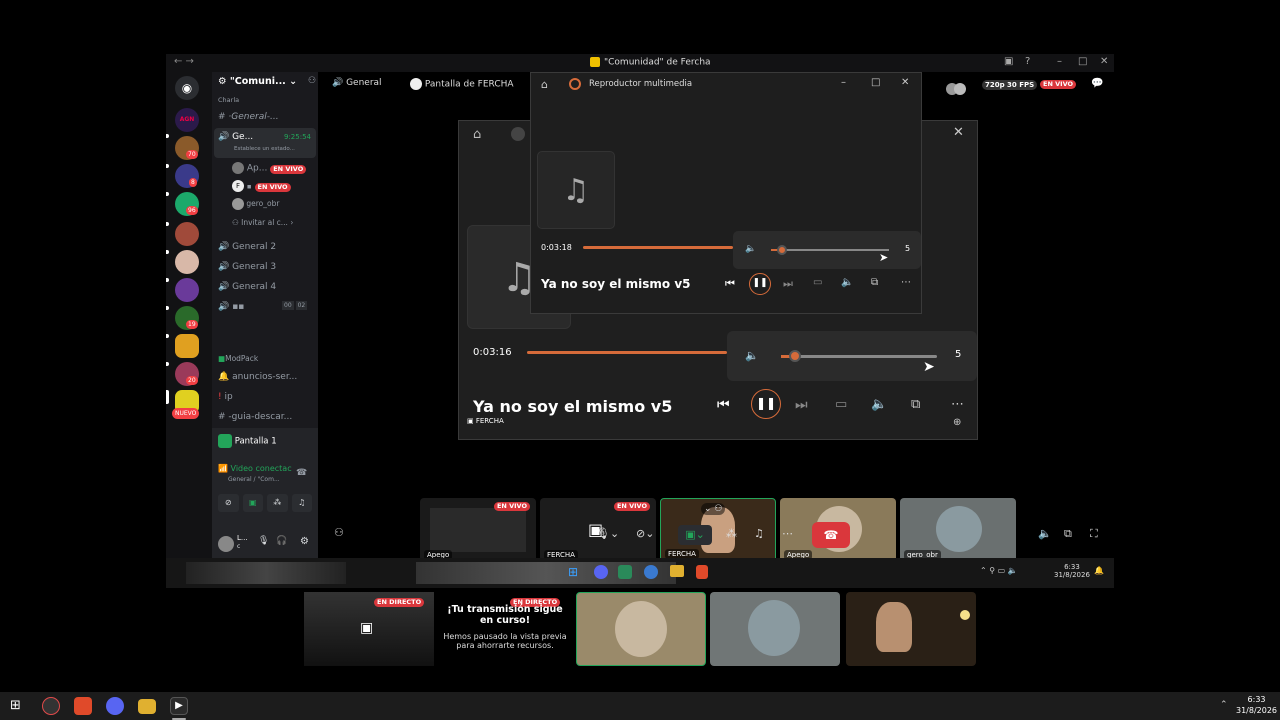 The image size is (1280, 720). I want to click on voice-member: Ap... EN VIVO, so click(269, 168).